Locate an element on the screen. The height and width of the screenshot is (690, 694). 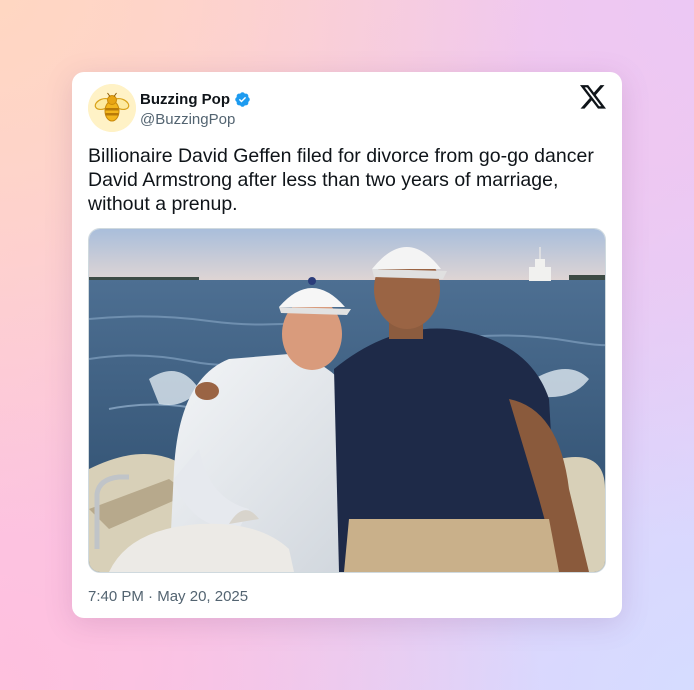
x-logo-icon is located at coordinates (593, 97).